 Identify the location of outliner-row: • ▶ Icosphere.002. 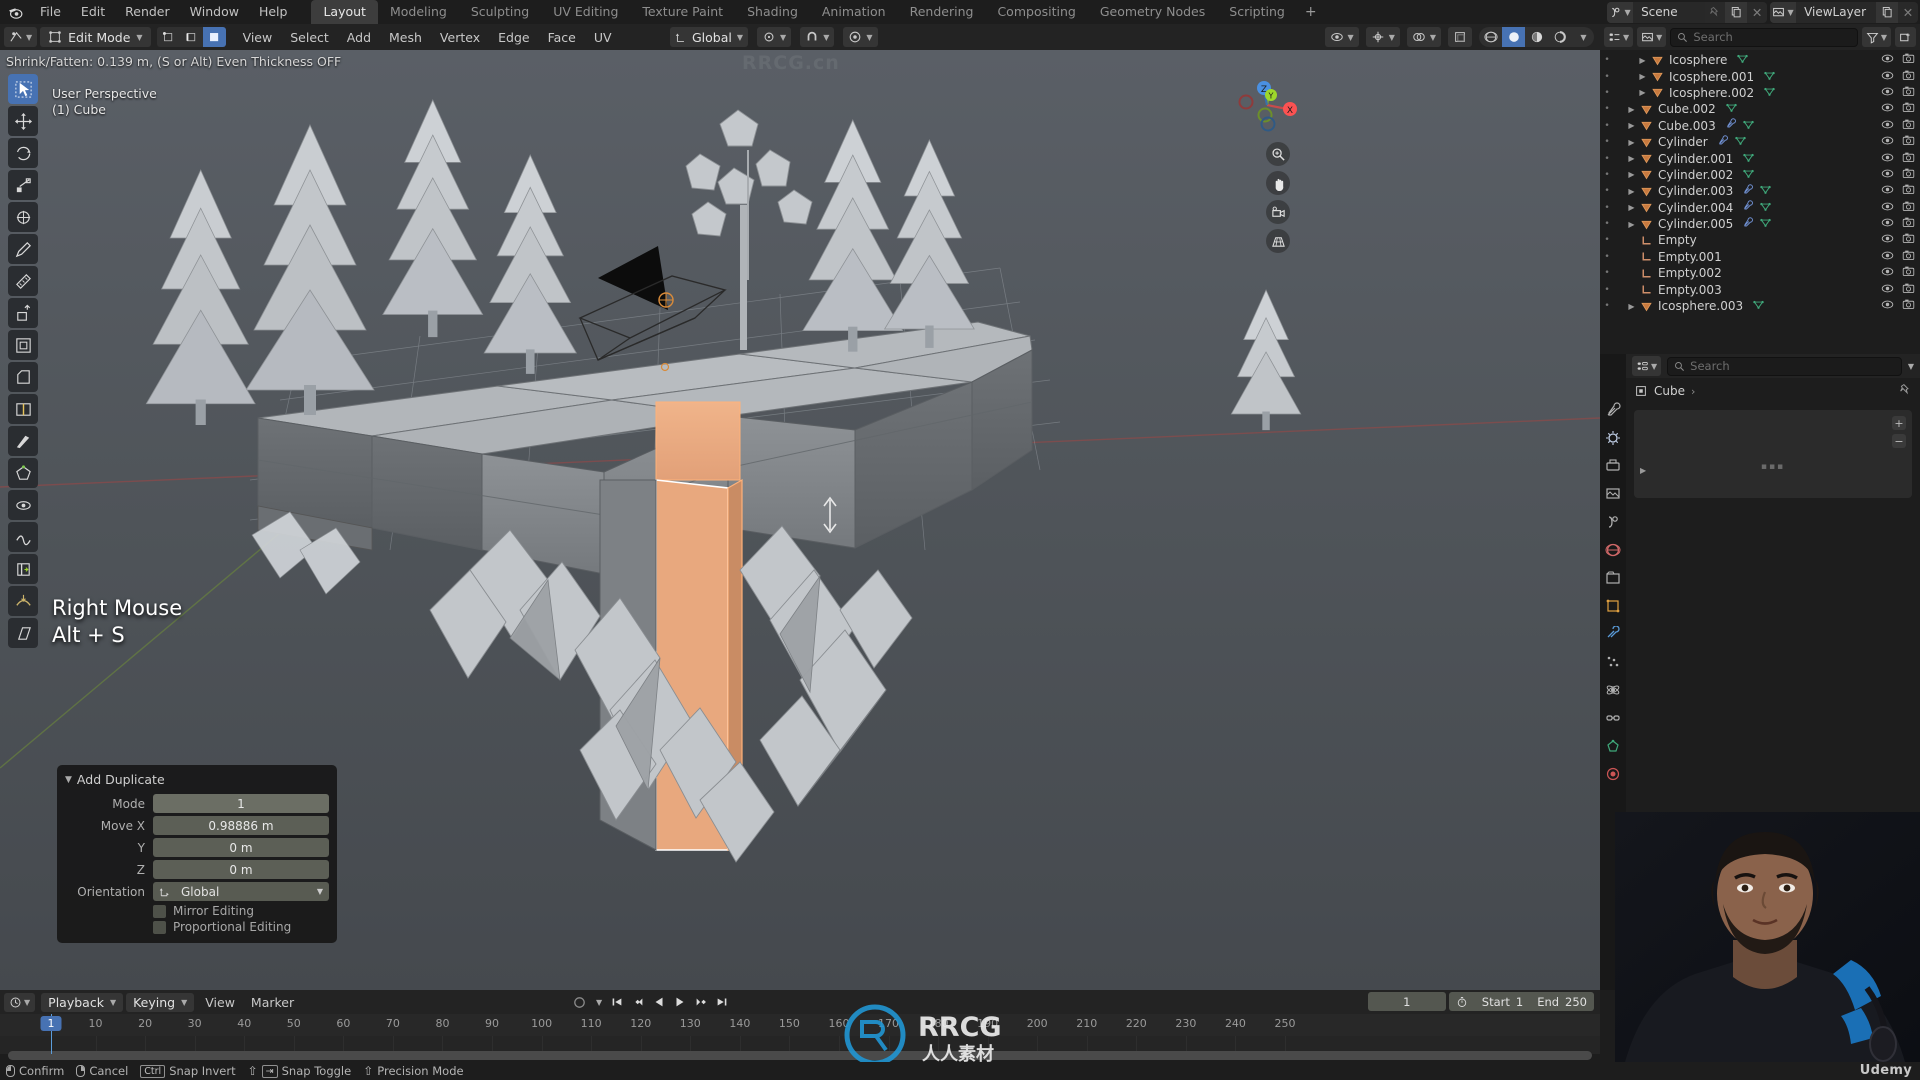
(1760, 93).